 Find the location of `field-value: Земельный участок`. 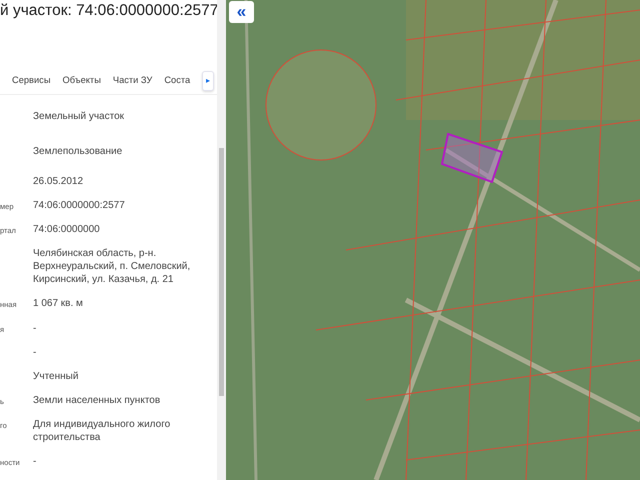

field-value: Земельный участок is located at coordinates (79, 117).